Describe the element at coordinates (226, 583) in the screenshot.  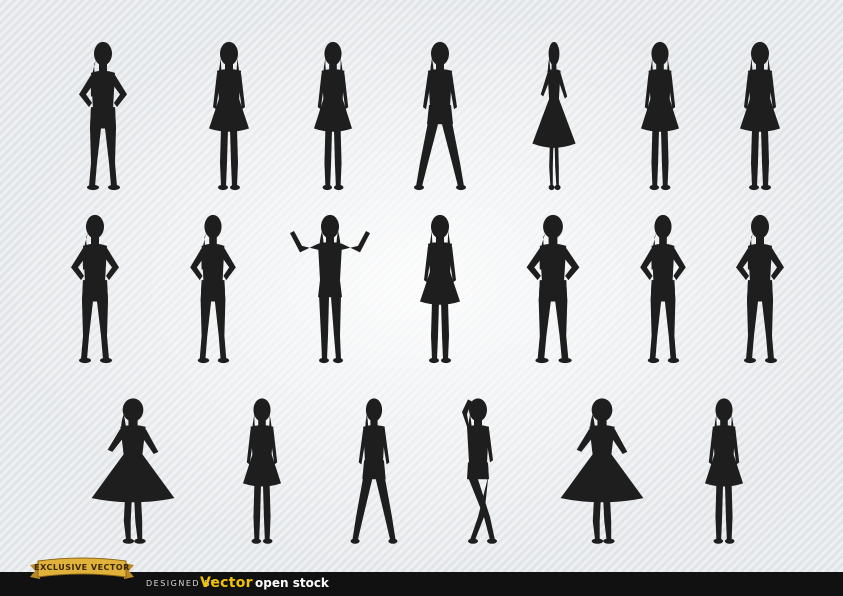
I see `brand-logo-vector: Vector` at that location.